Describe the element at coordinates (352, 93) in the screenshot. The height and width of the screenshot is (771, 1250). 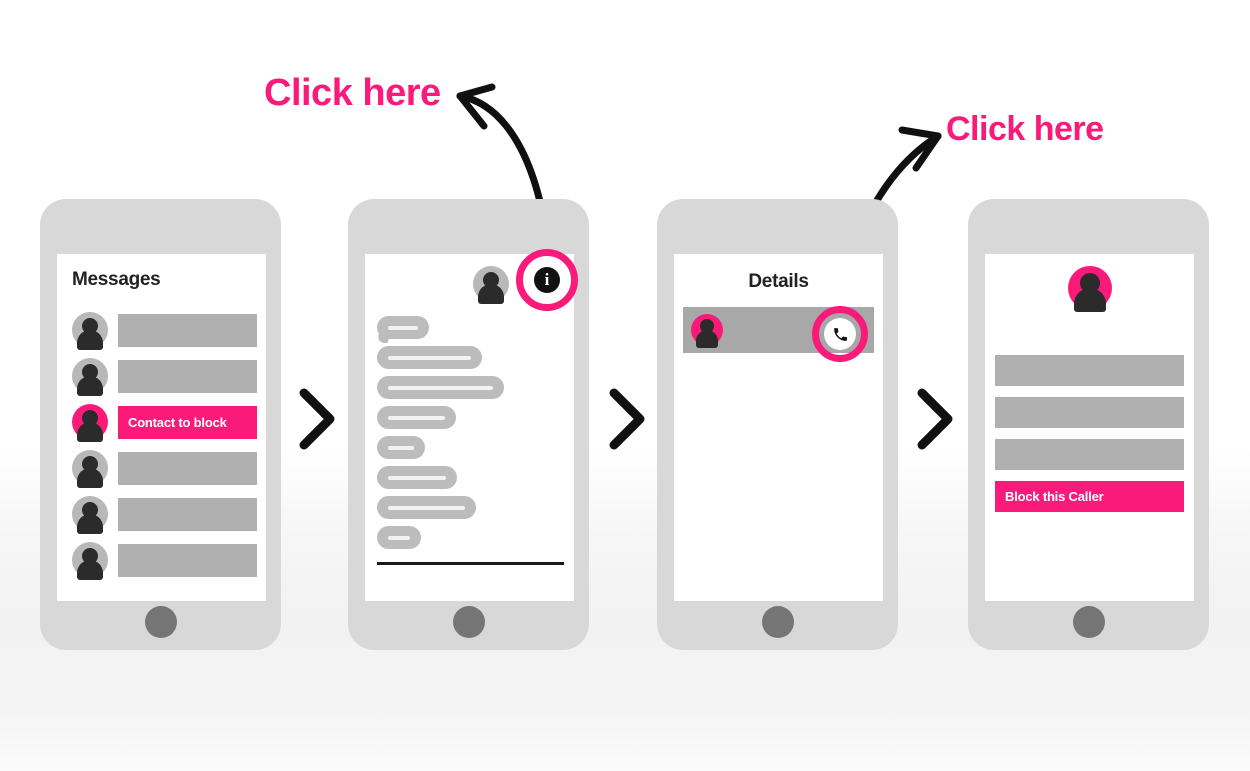
I see `callout-click-here-info: Click here` at that location.